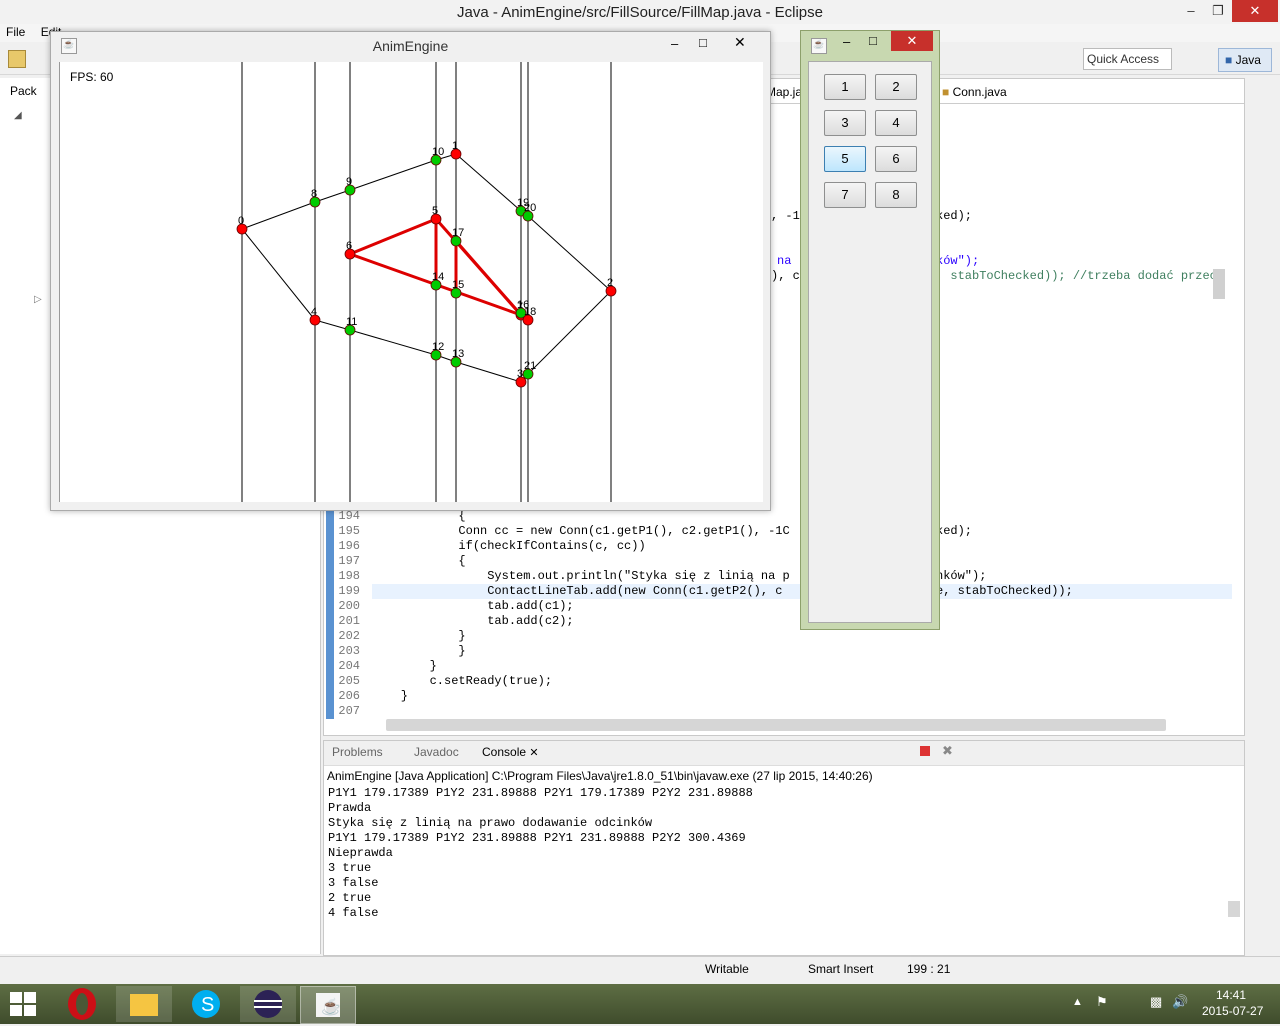 The image size is (1280, 1026). What do you see at coordinates (393, 236) in the screenshot?
I see `triangle-edge` at bounding box center [393, 236].